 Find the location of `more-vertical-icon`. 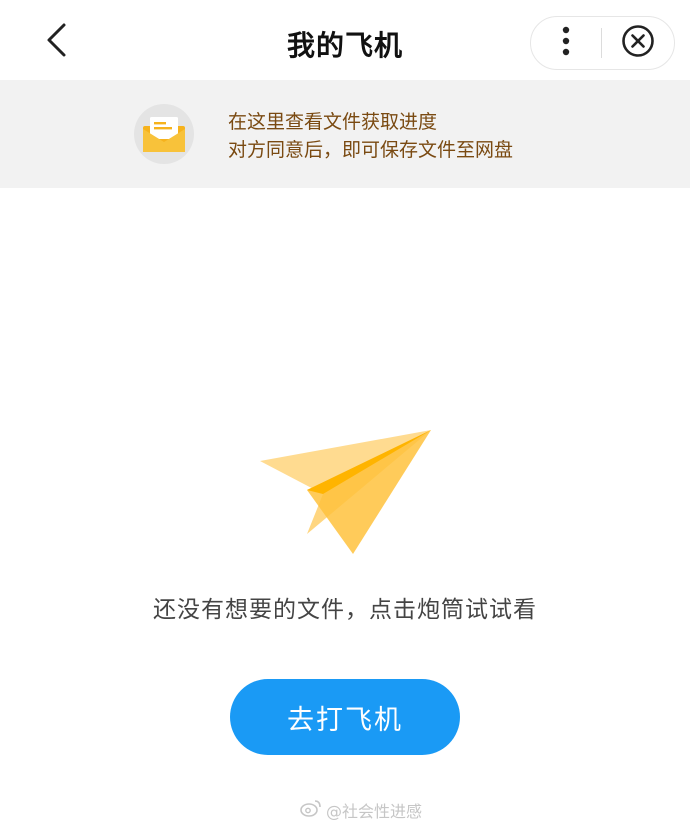

more-vertical-icon is located at coordinates (566, 43).